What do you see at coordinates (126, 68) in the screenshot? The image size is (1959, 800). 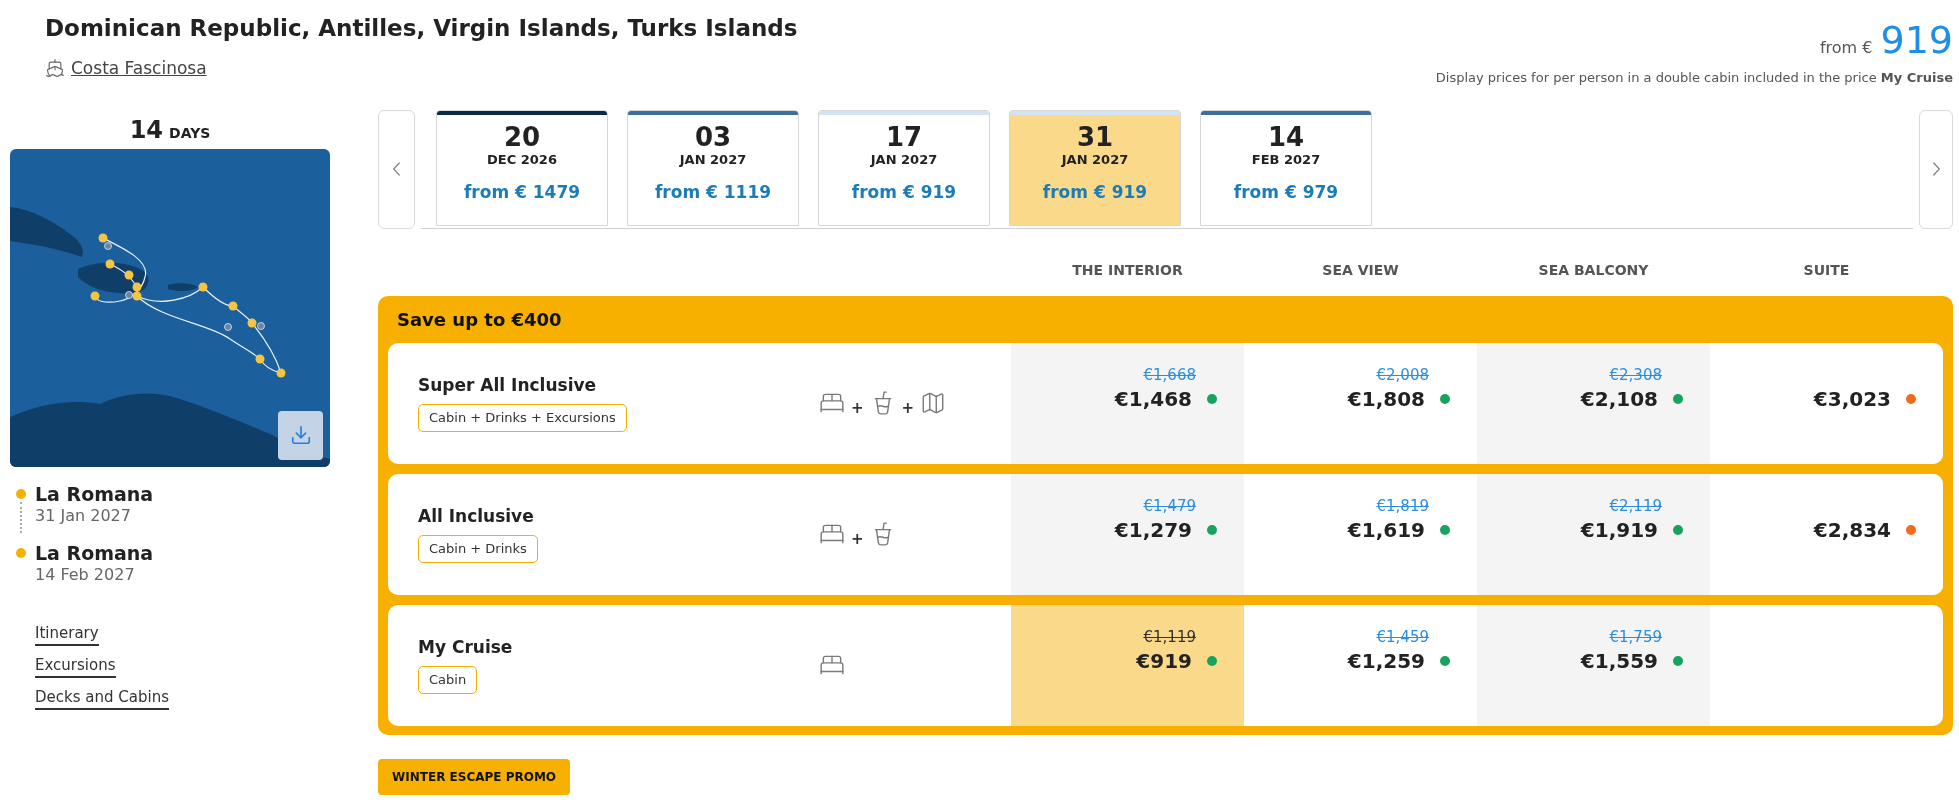 I see `ship-link: Costa Fascinosa` at bounding box center [126, 68].